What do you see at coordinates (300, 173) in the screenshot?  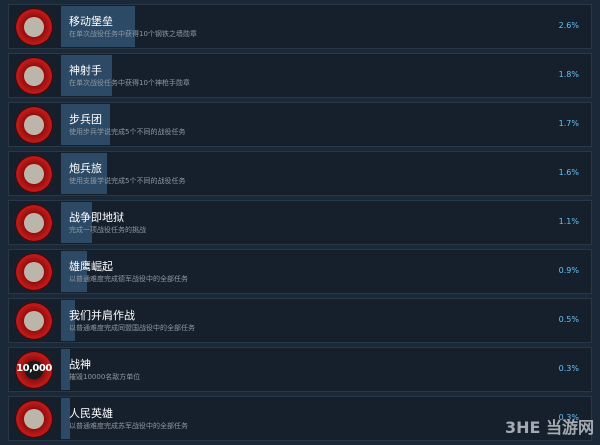 I see `achievement-row: 炮兵旅使用支援学说完成5个不同的战役任务 1.6%` at bounding box center [300, 173].